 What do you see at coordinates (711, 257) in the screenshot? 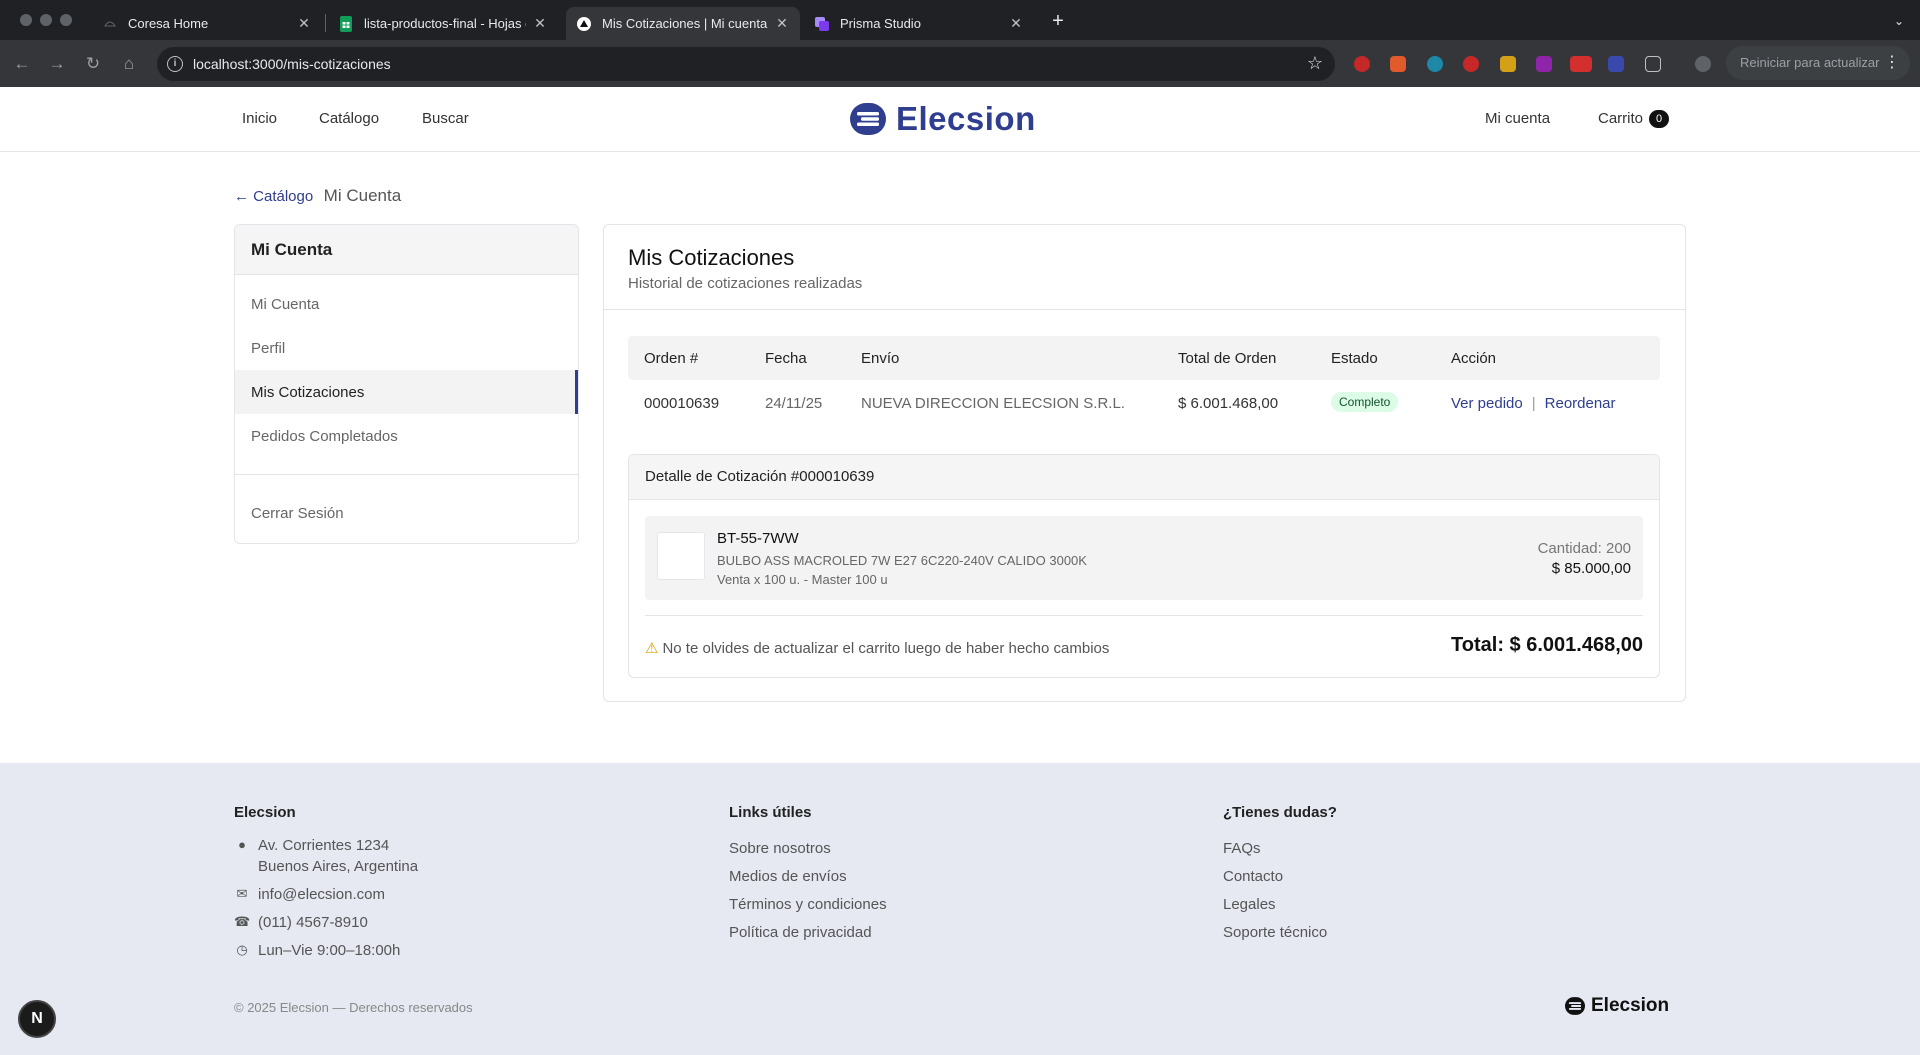
I see `page-title: Mis Cotizaciones` at bounding box center [711, 257].